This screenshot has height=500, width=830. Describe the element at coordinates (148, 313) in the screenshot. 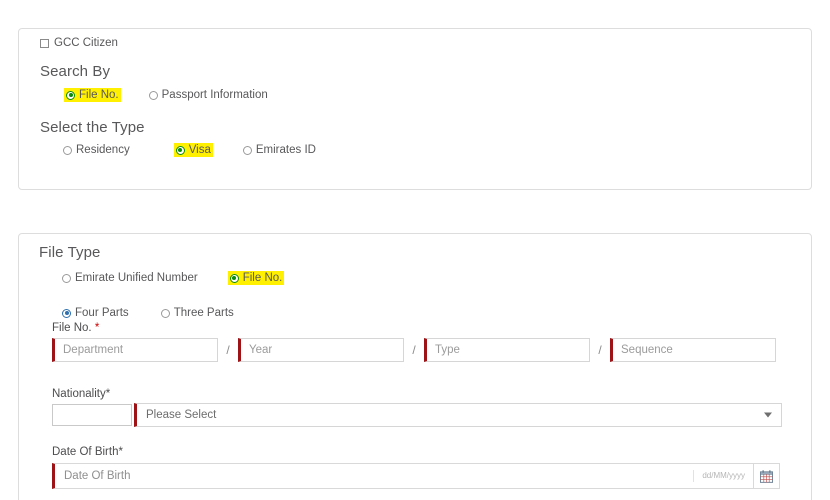

I see `parts-radio-group: Four Parts Three Parts` at that location.